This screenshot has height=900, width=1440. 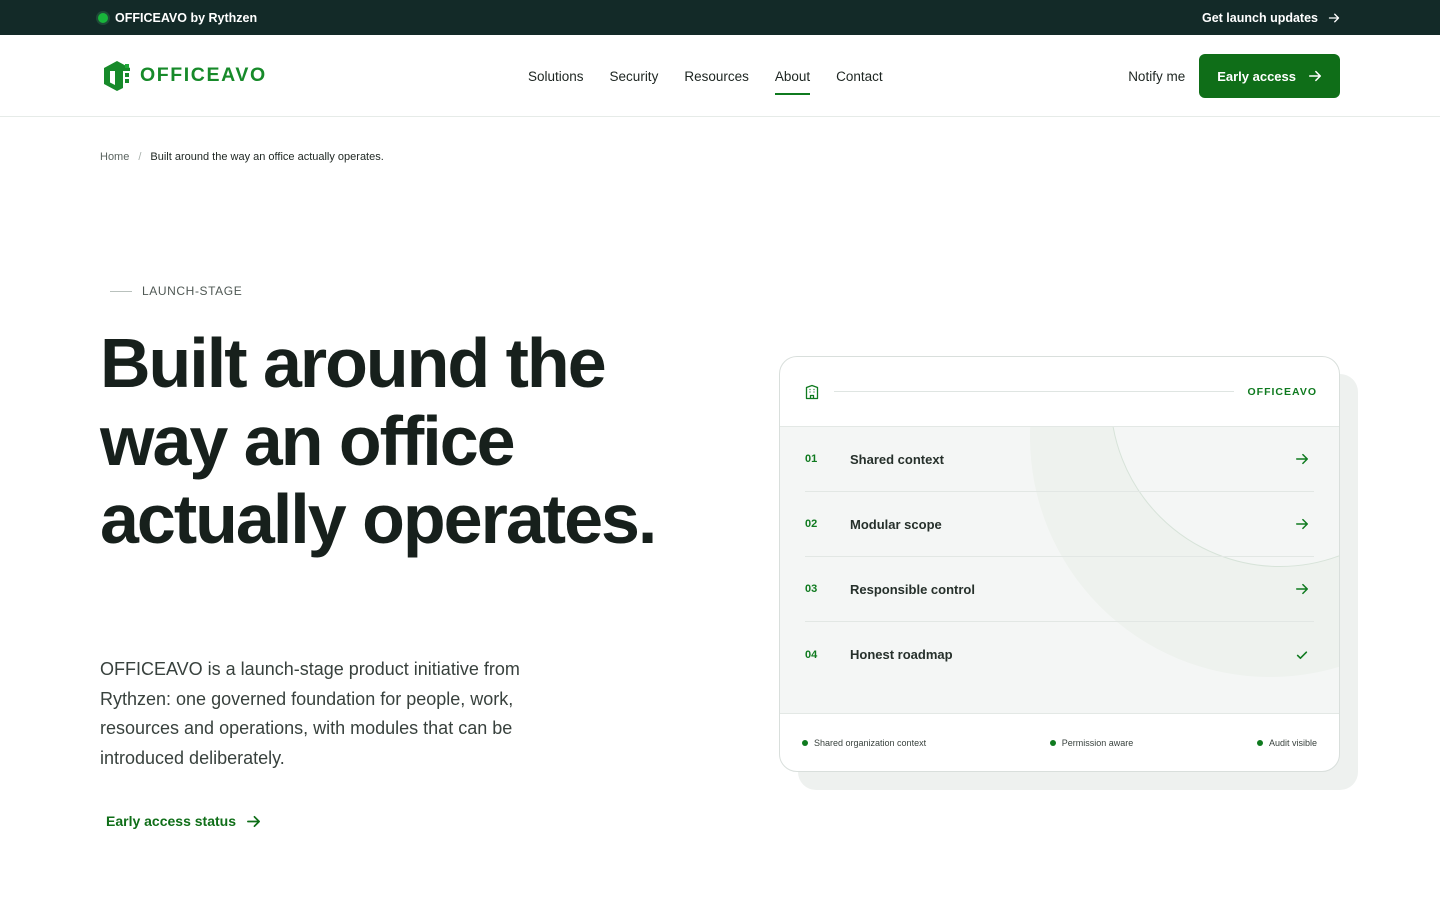 What do you see at coordinates (912, 589) in the screenshot?
I see `feature-label: Responsible control` at bounding box center [912, 589].